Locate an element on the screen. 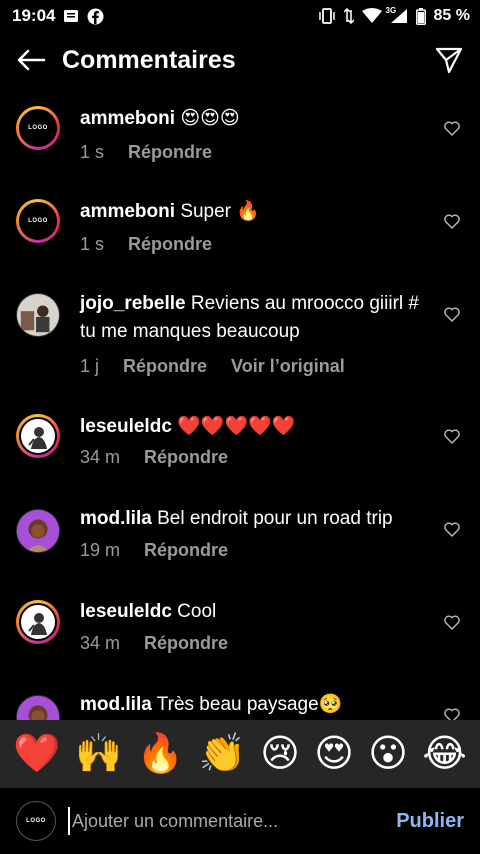  comment-text: Super 🔥 is located at coordinates (220, 211).